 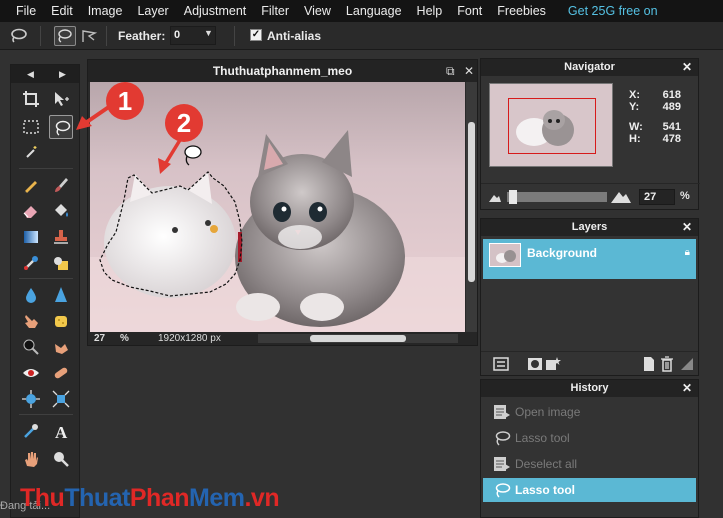 What do you see at coordinates (61, 459) in the screenshot?
I see `zoom-tool` at bounding box center [61, 459].